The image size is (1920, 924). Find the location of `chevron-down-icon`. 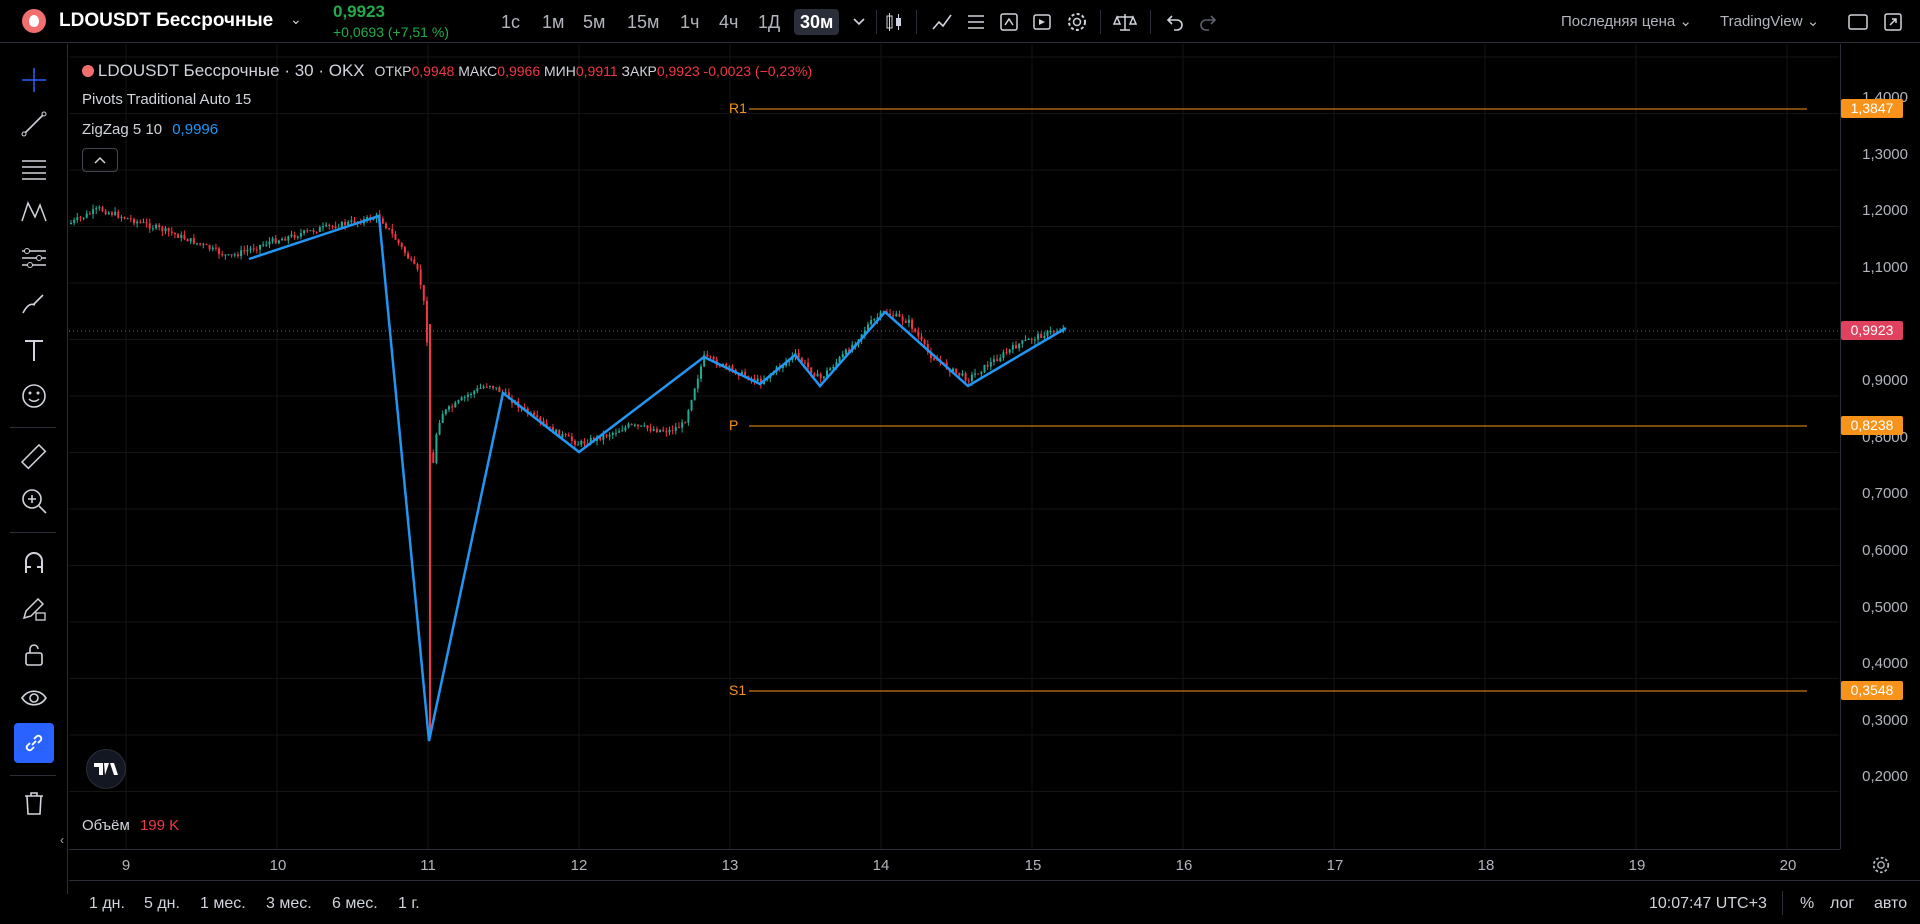

chevron-down-icon is located at coordinates (859, 22).